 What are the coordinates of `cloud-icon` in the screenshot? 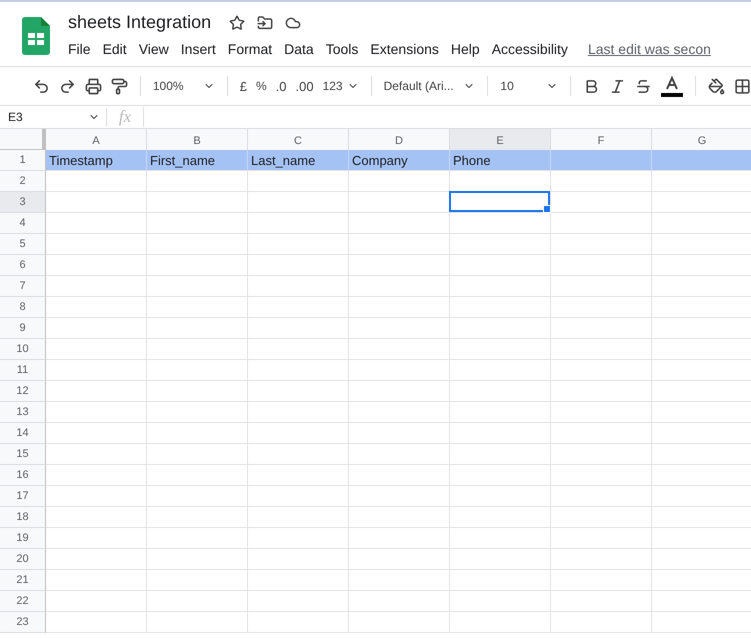 It's located at (293, 22).